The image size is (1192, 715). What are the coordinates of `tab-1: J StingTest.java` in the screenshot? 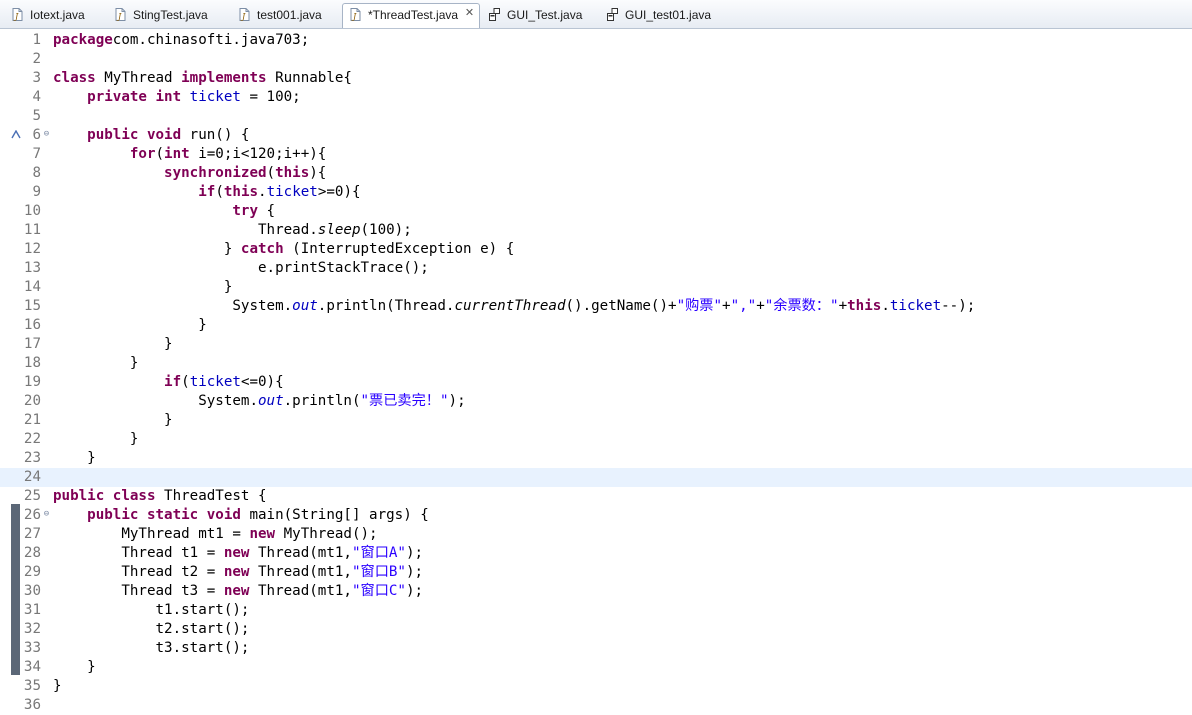 It's located at (164, 15).